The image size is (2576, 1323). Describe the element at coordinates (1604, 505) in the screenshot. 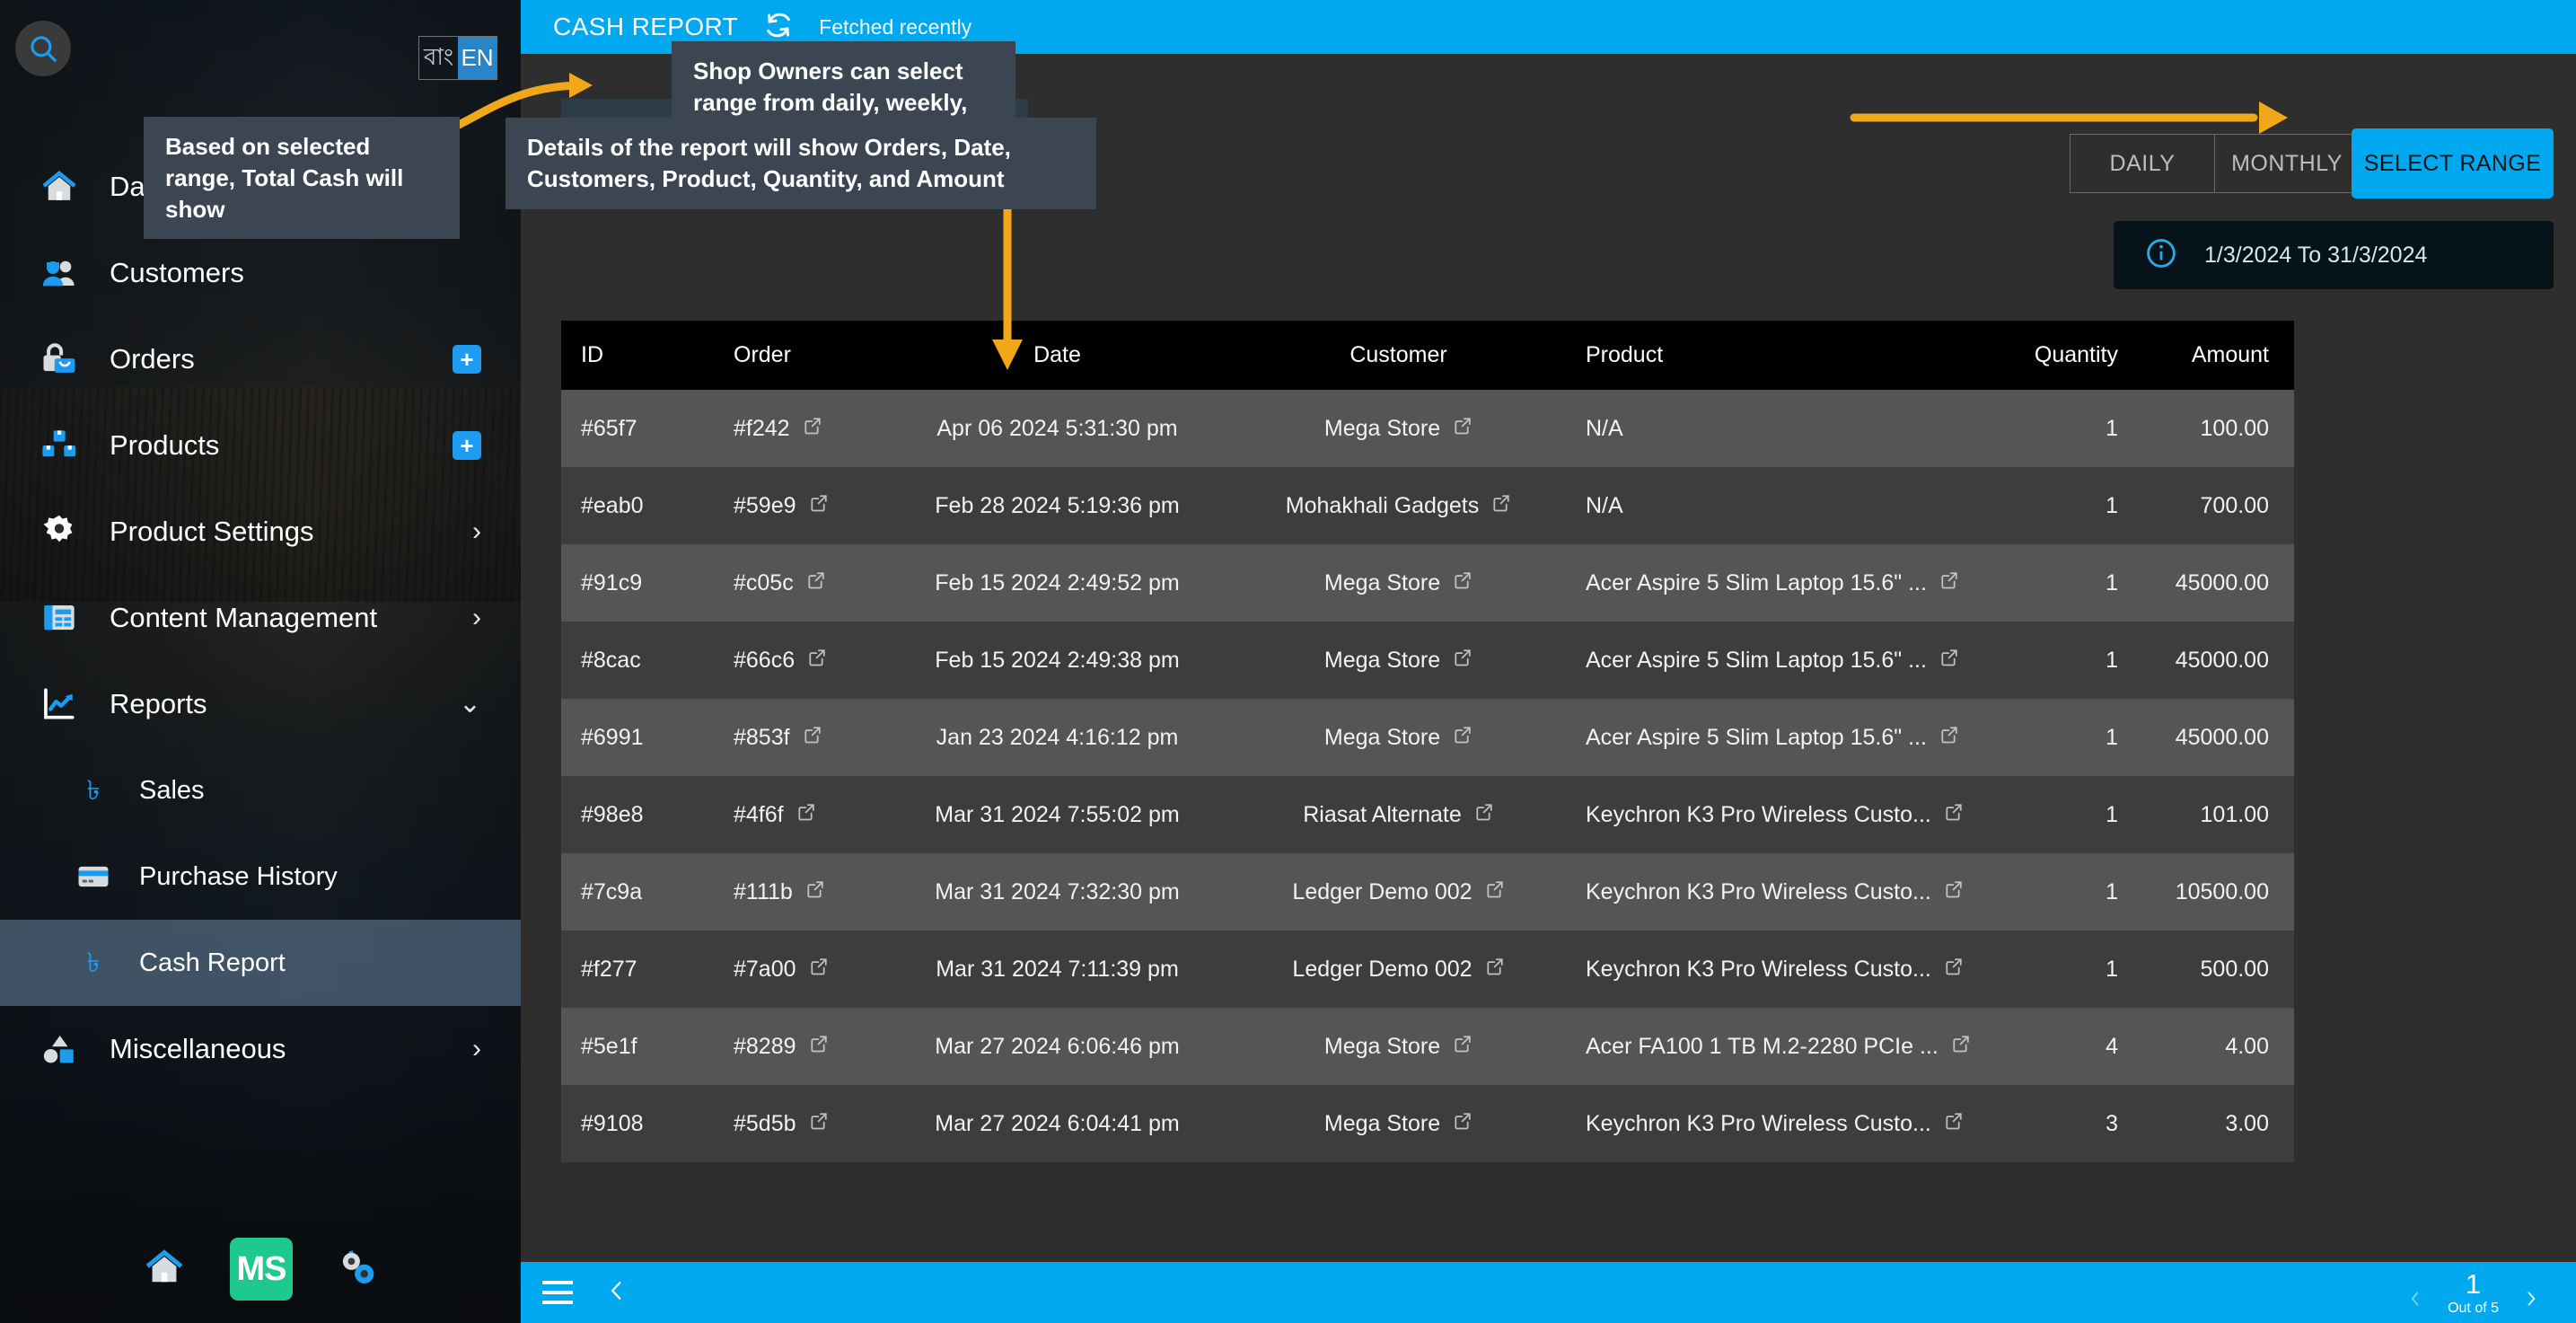

I see `product-value: N/A` at that location.